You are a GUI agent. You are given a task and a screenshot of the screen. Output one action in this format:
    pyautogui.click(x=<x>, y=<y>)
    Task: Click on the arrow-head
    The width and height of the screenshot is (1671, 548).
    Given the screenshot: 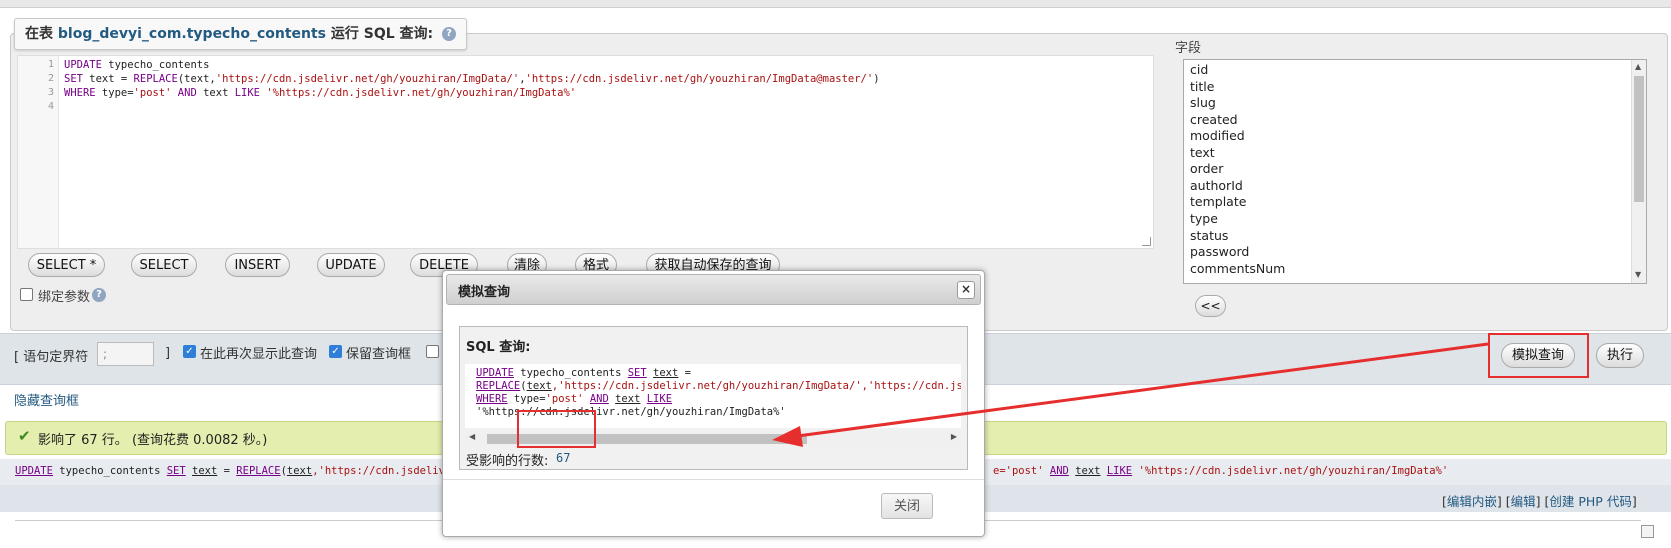 What is the action you would take?
    pyautogui.click(x=787, y=436)
    